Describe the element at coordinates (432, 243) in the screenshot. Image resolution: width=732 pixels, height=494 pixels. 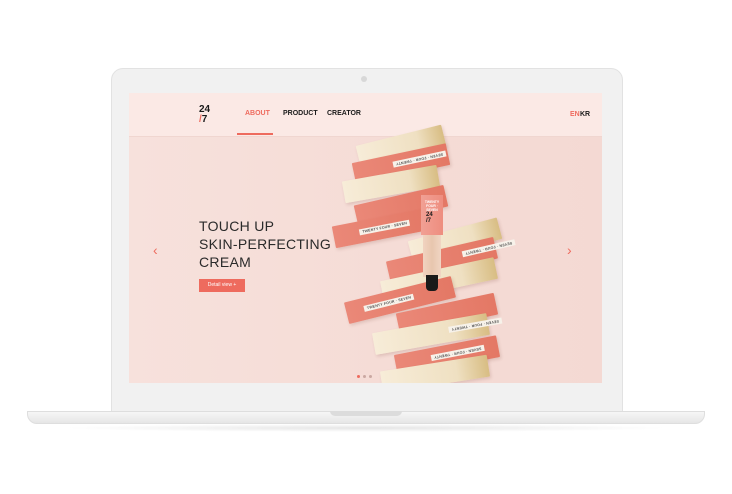
I see `product-tube: TWENTY FOUR · SEVEN 24 /7` at that location.